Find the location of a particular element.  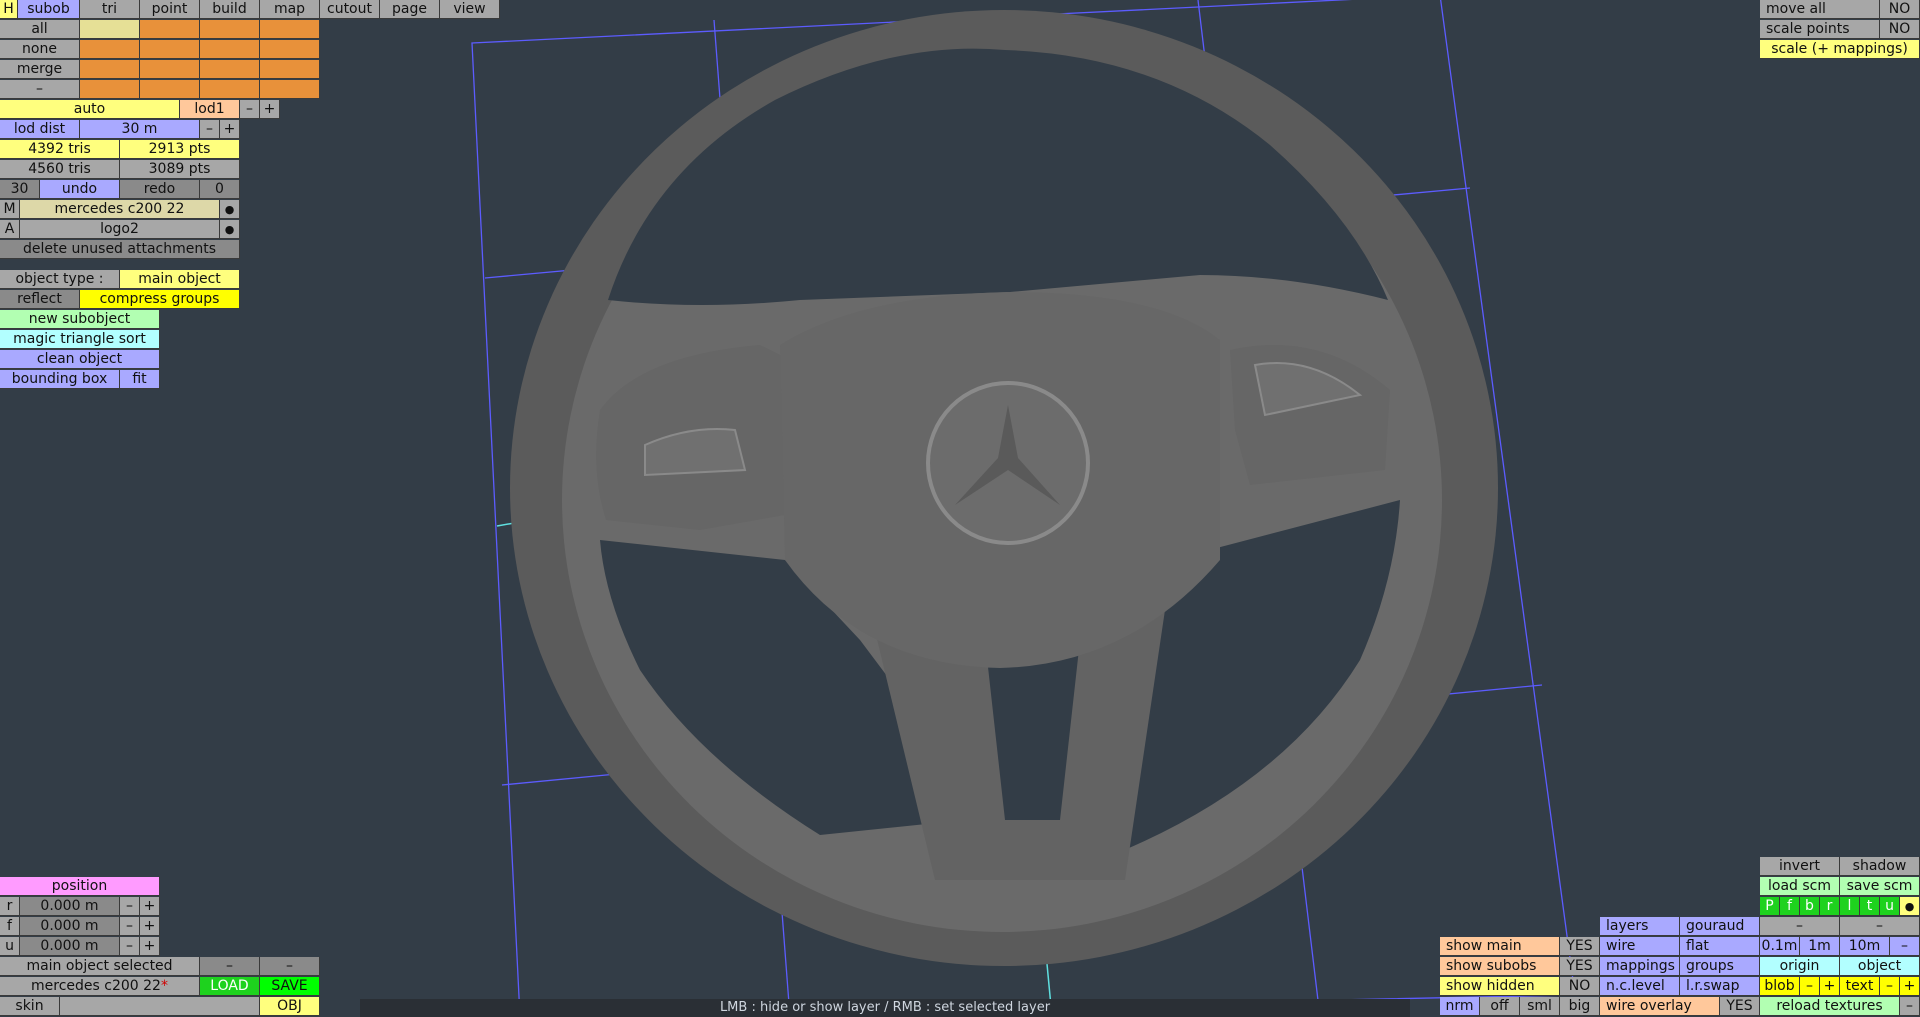

position-f-minus-button: – is located at coordinates (130, 926).